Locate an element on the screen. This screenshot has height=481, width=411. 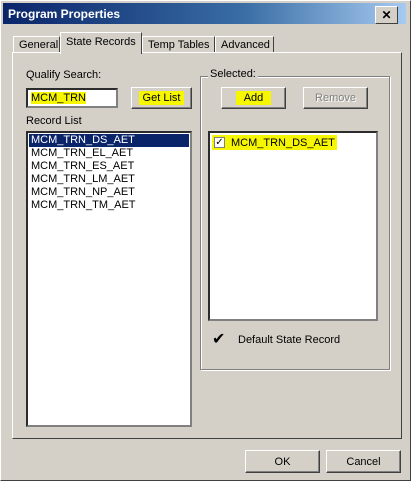
tab-advanced-label: Advanced is located at coordinates (245, 45).